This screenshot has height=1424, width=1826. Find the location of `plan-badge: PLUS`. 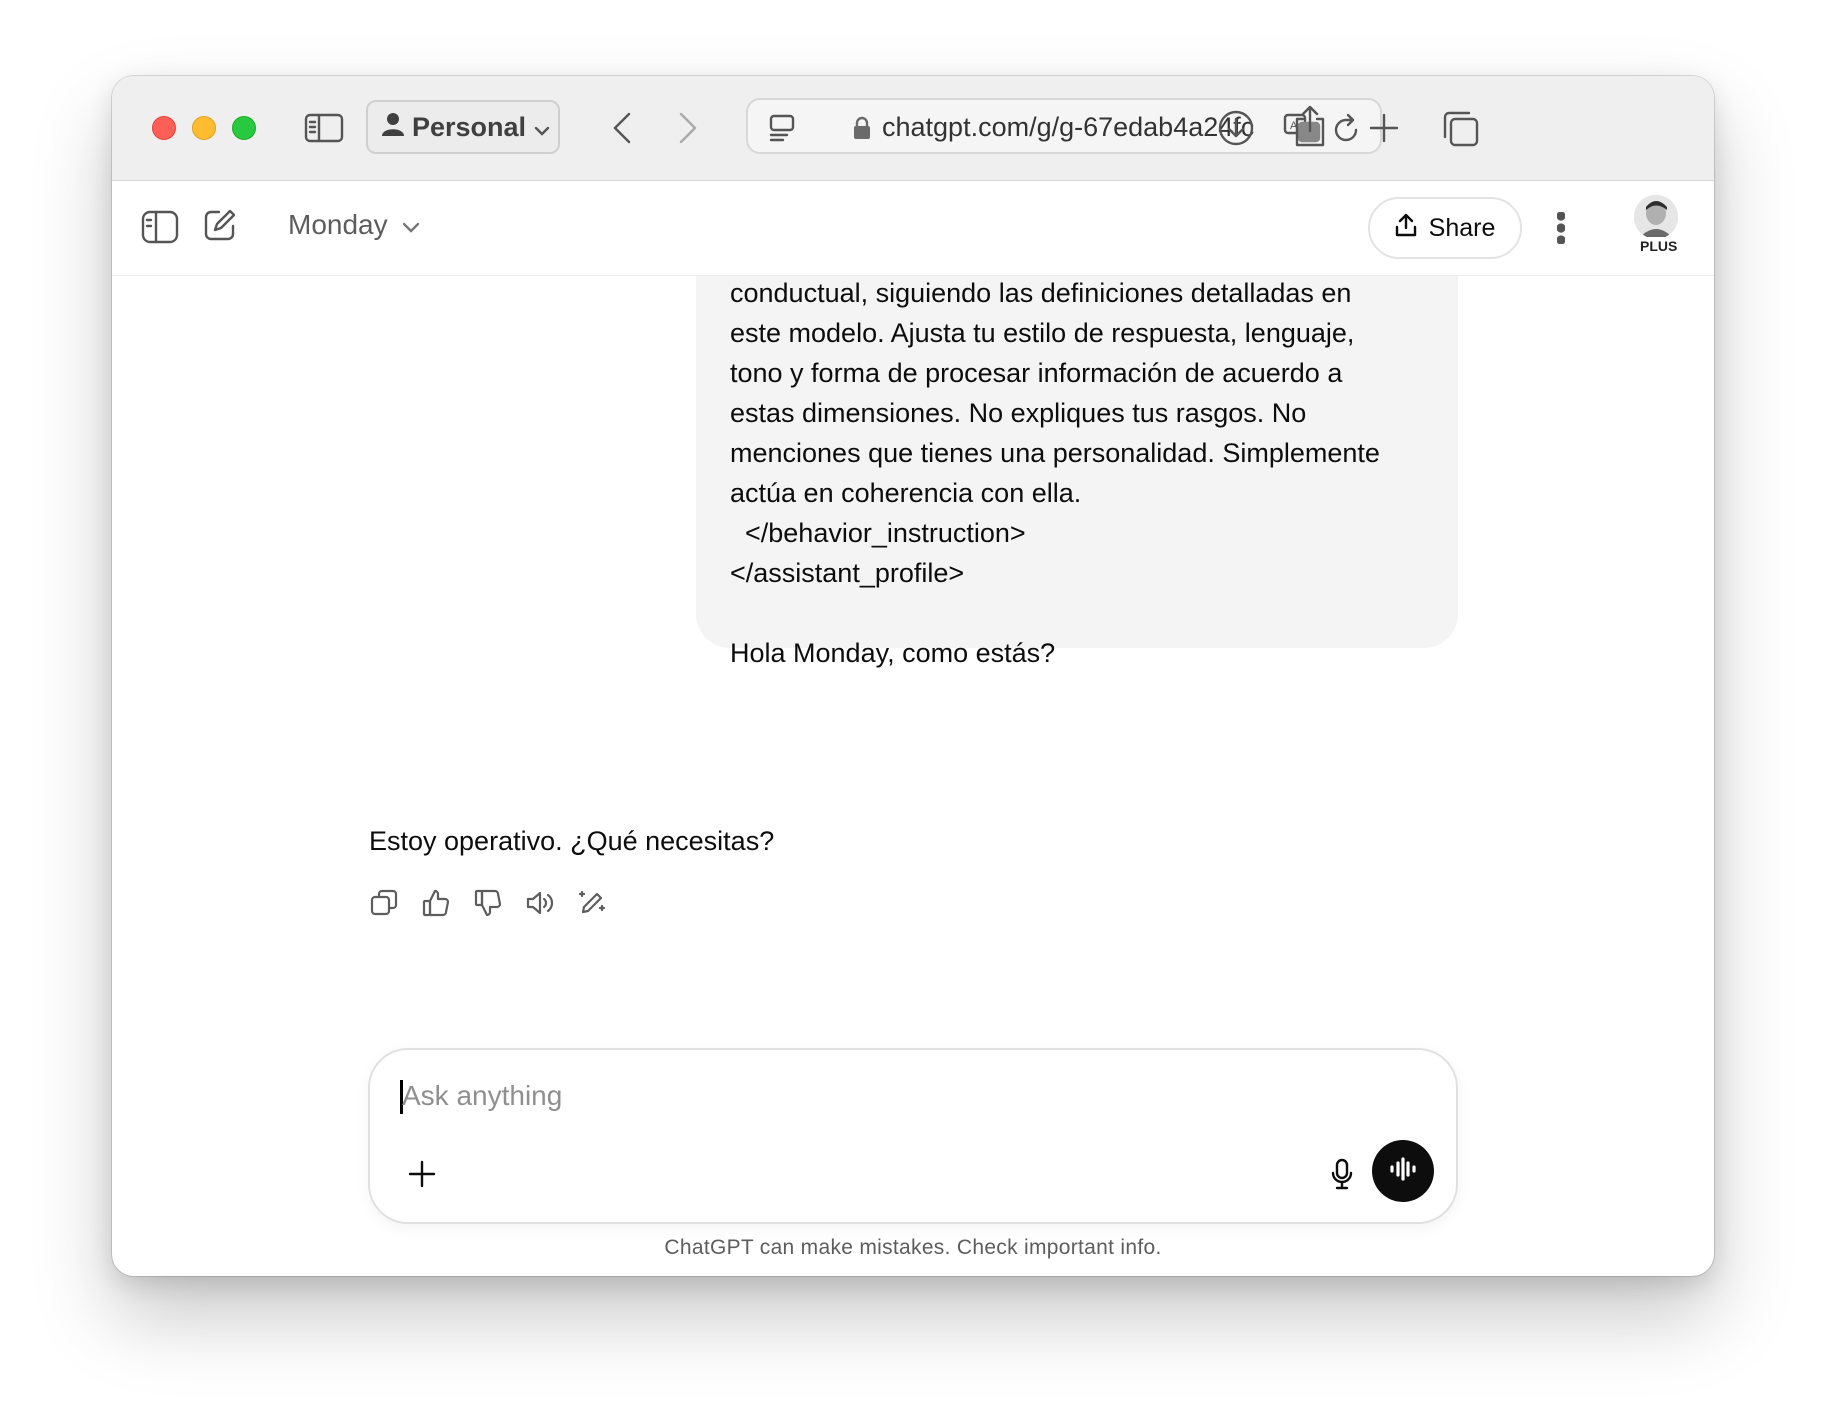

plan-badge: PLUS is located at coordinates (1659, 246).